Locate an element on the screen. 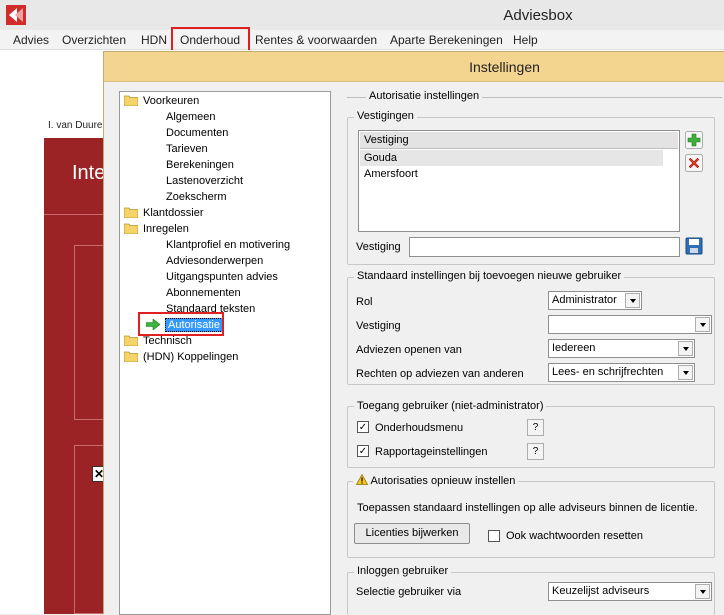  vestiging-field-label: Vestiging is located at coordinates (378, 247).